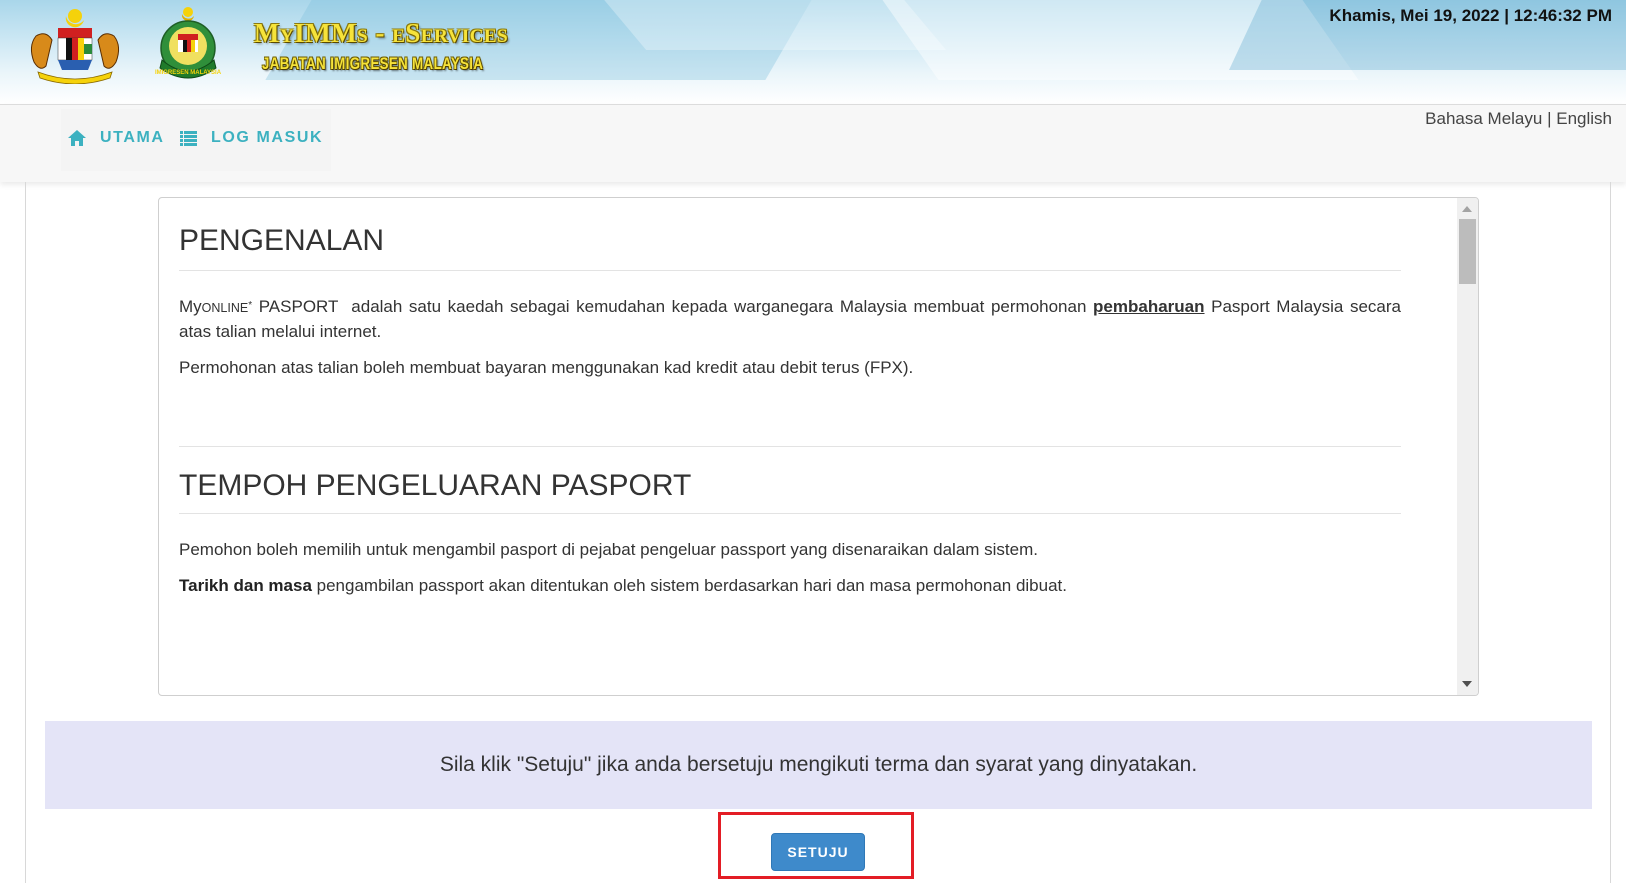  I want to click on scroll-up-arrow-icon, so click(1467, 209).